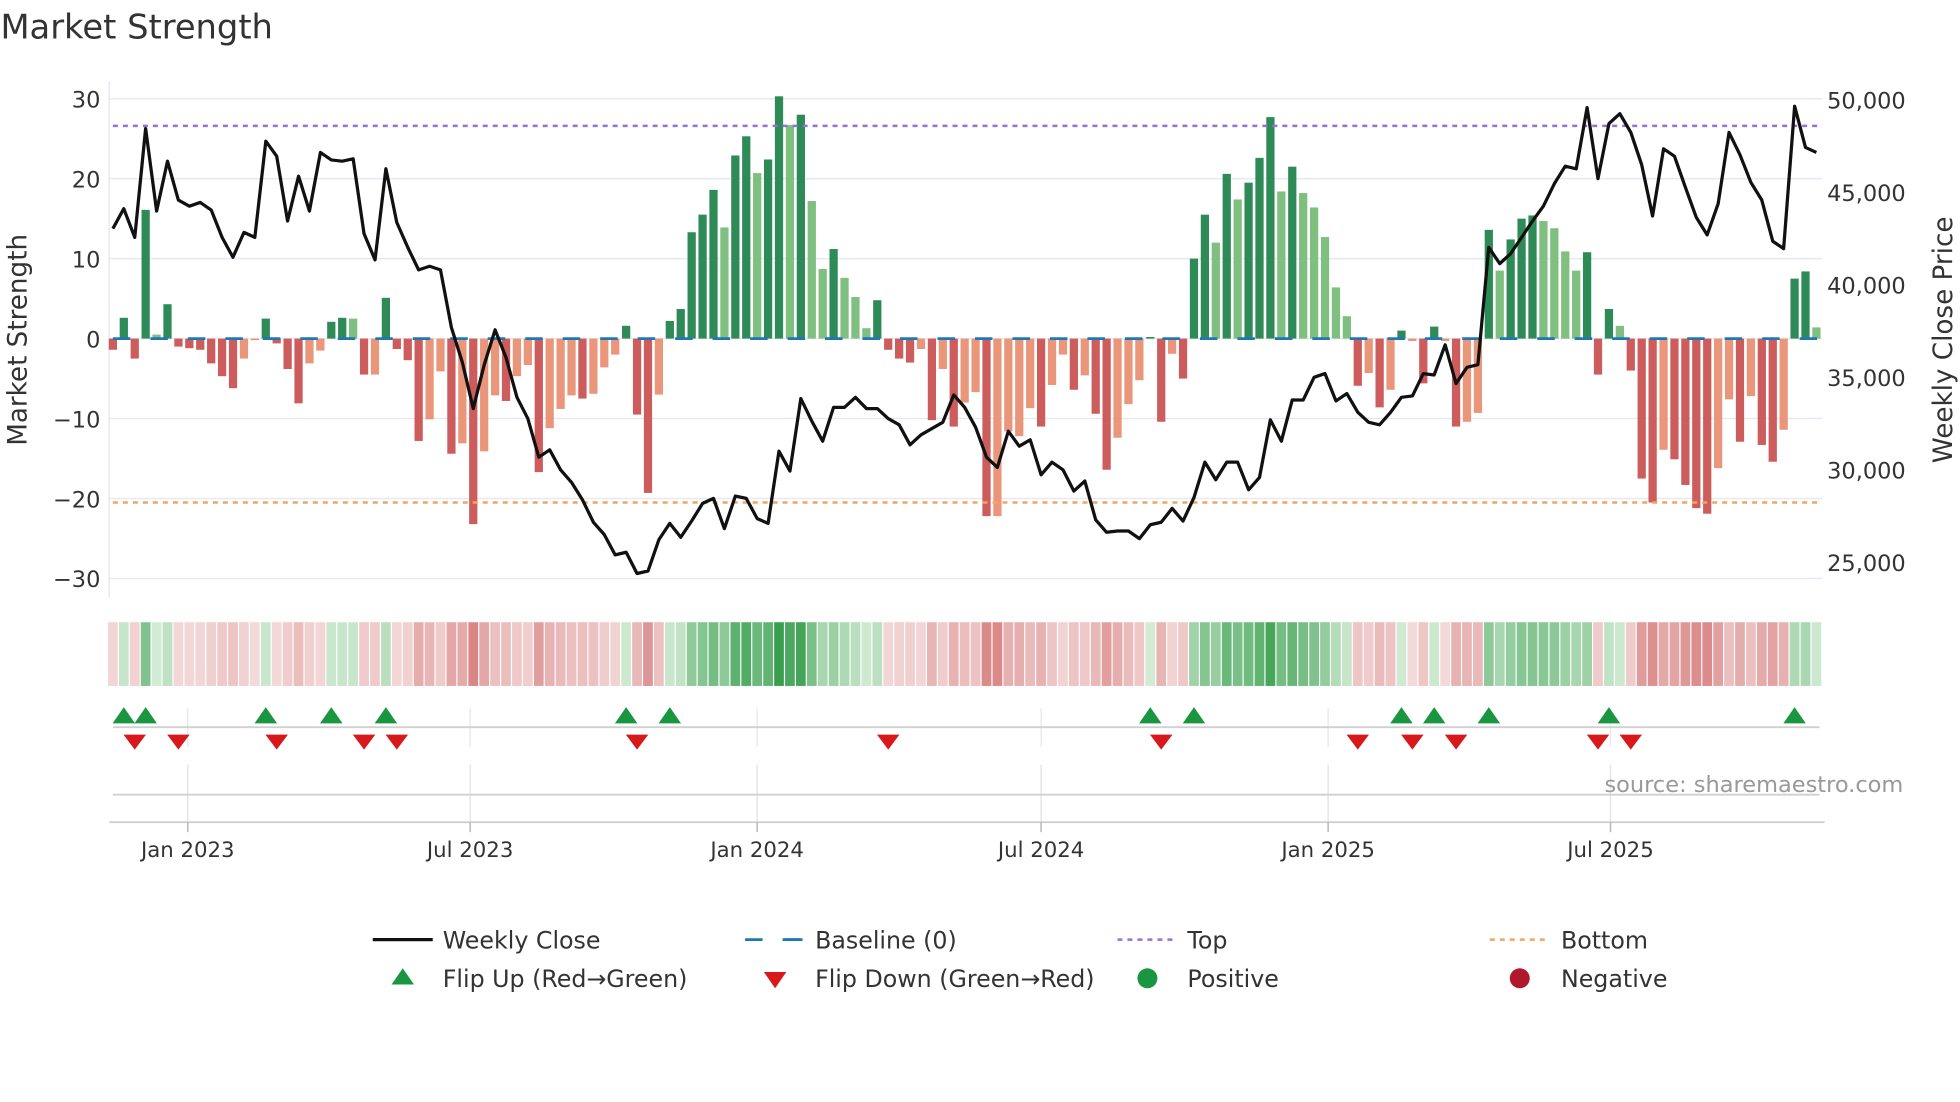 This screenshot has height=1102, width=1960. What do you see at coordinates (86, 180) in the screenshot?
I see `y-tick-label: 20` at bounding box center [86, 180].